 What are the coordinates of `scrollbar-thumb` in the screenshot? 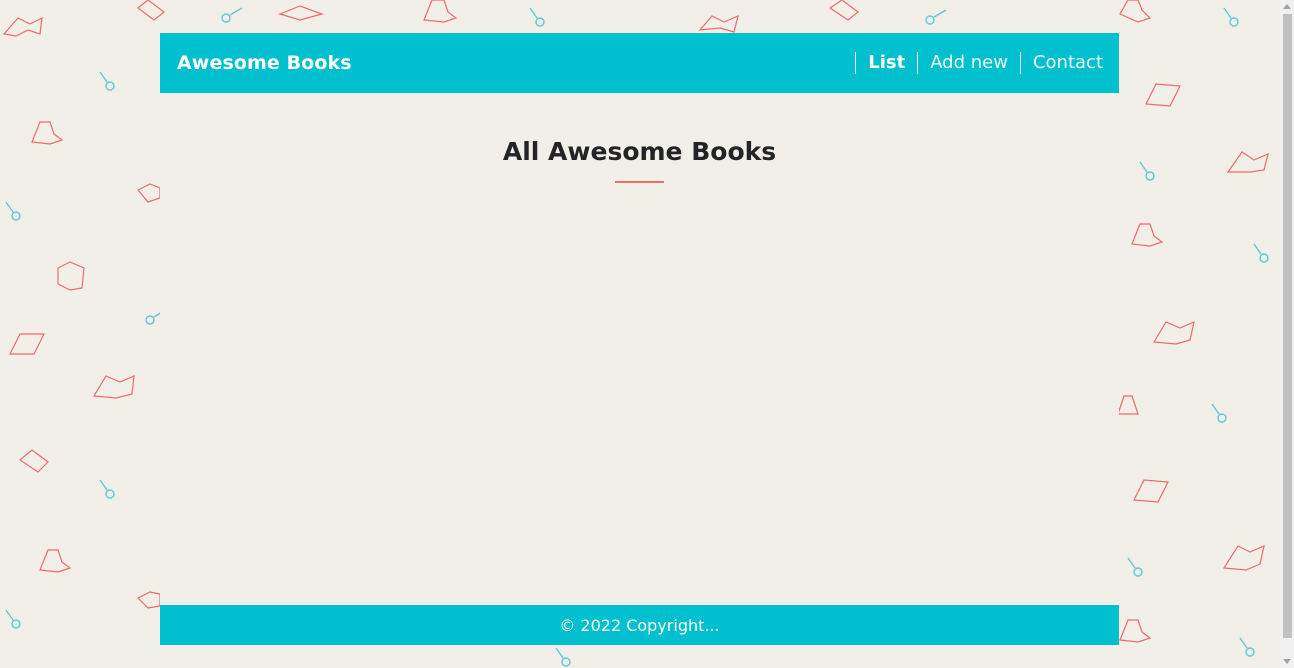 It's located at (1287, 326).